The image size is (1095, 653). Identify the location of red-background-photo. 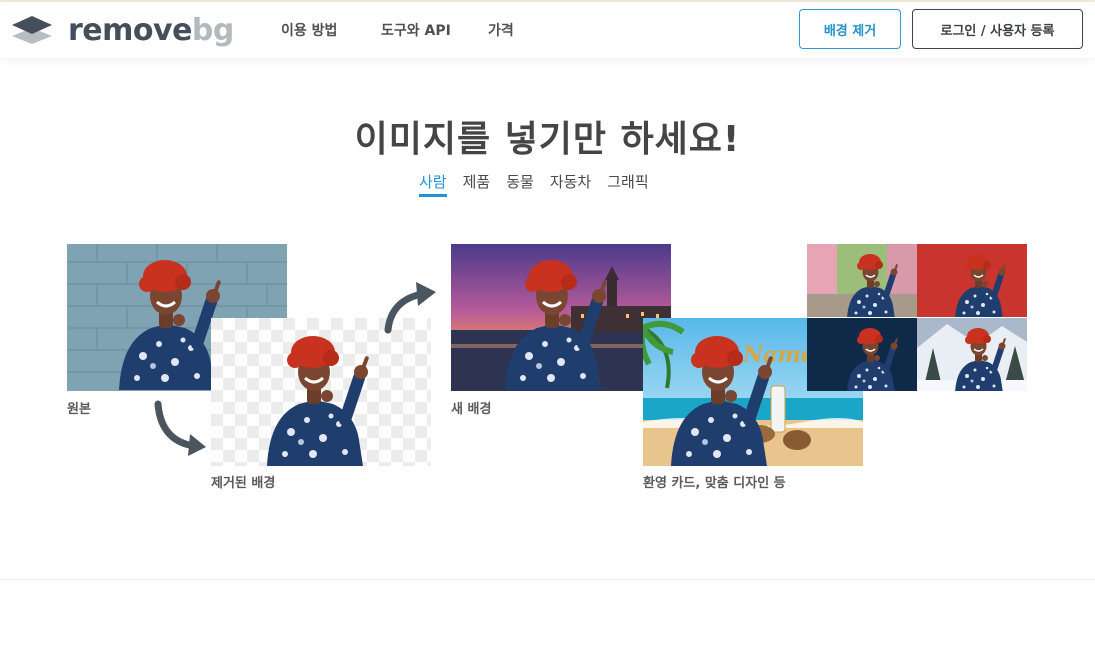
(972, 280).